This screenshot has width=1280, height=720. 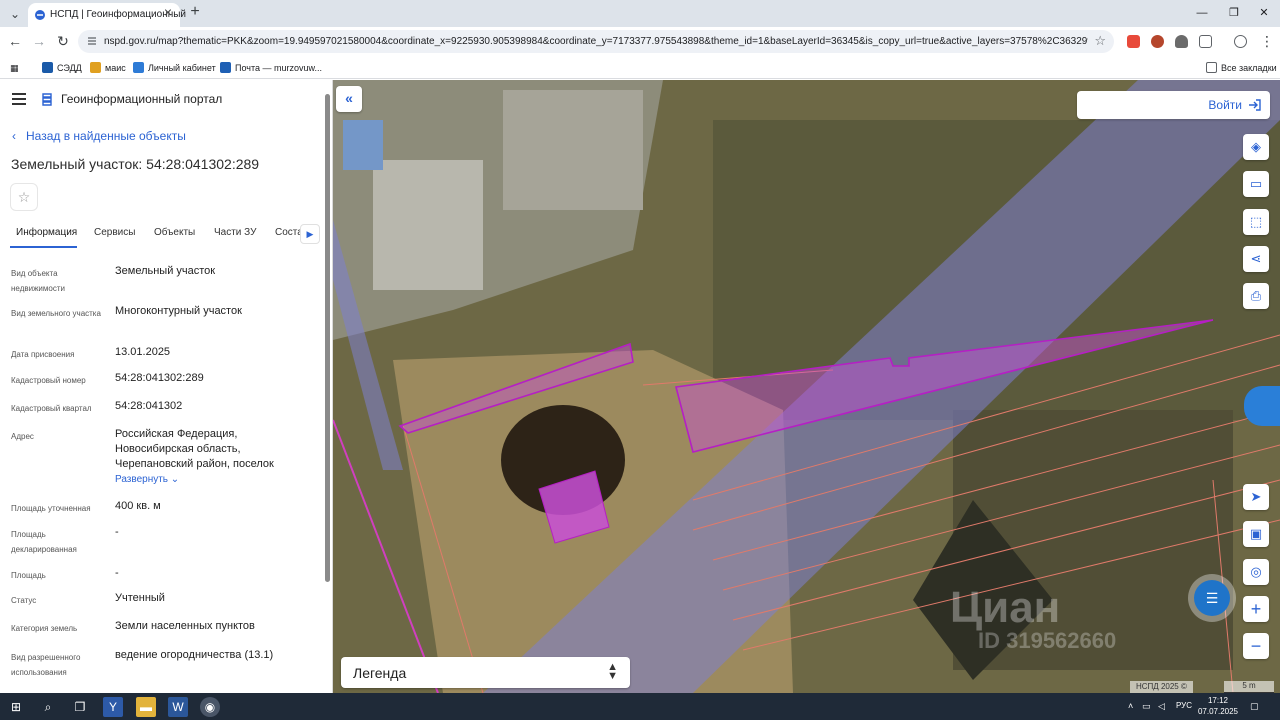 What do you see at coordinates (1256, 497) in the screenshot?
I see `geolocation-icon: ➤` at bounding box center [1256, 497].